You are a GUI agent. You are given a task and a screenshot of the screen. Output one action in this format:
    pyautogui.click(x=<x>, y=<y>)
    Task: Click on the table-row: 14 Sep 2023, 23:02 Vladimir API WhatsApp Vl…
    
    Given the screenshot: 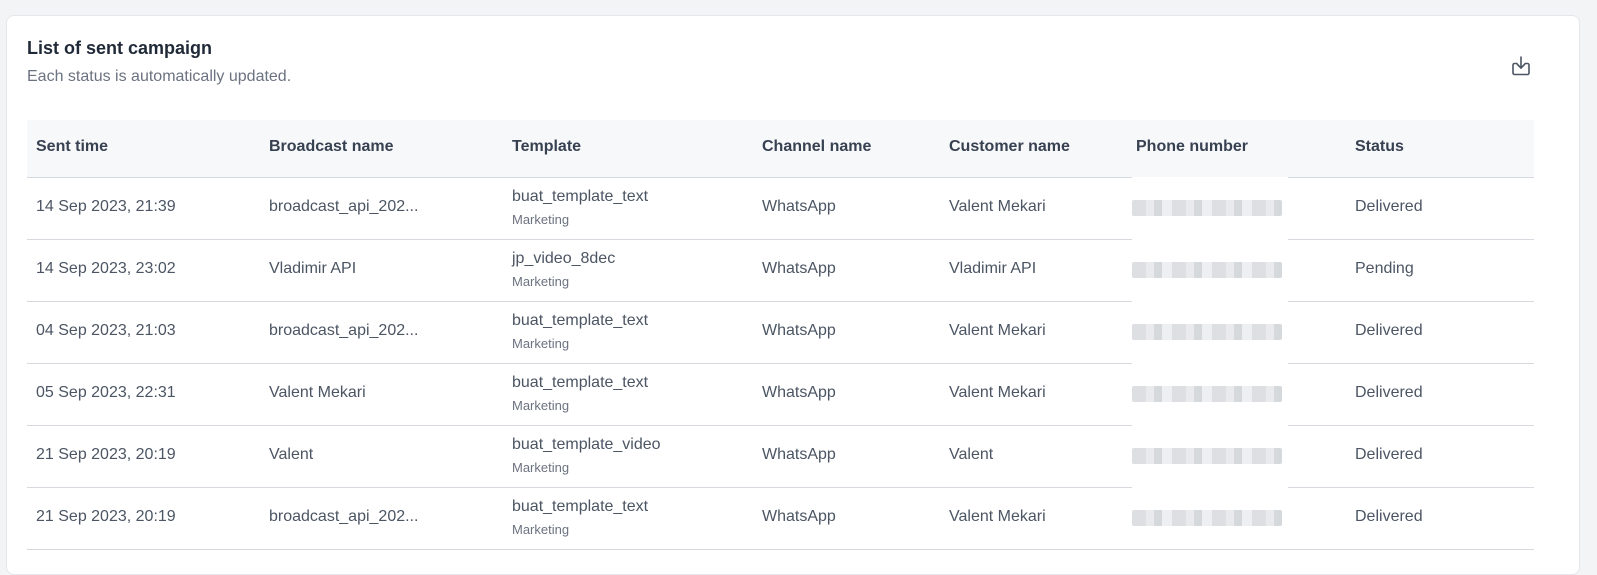 What is the action you would take?
    pyautogui.click(x=780, y=270)
    